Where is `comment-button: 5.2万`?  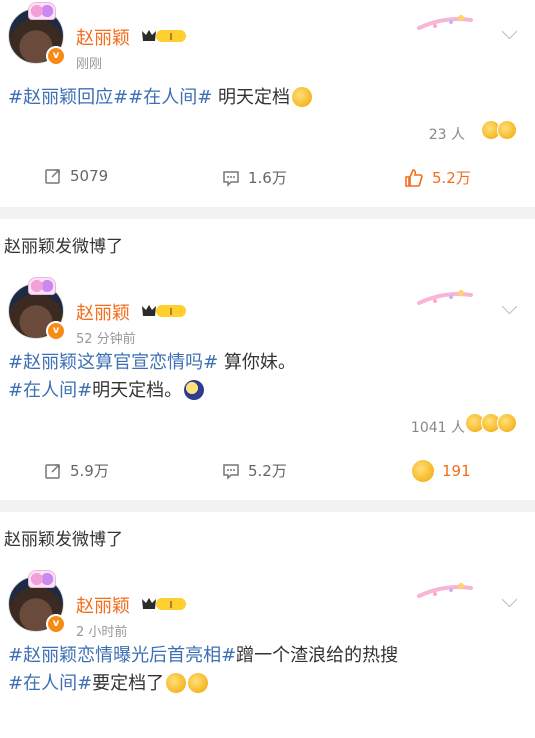
comment-button: 5.2万 is located at coordinates (254, 470).